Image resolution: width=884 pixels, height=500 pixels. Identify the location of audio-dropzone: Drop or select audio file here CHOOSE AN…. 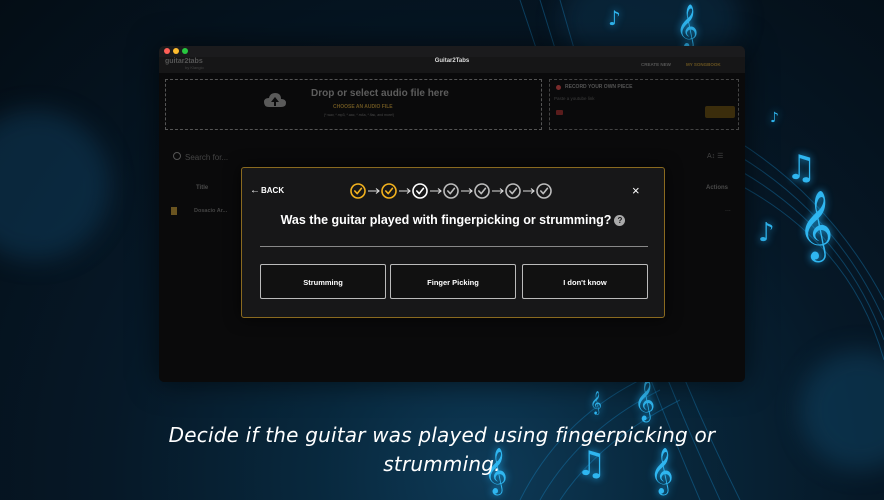
(353, 104).